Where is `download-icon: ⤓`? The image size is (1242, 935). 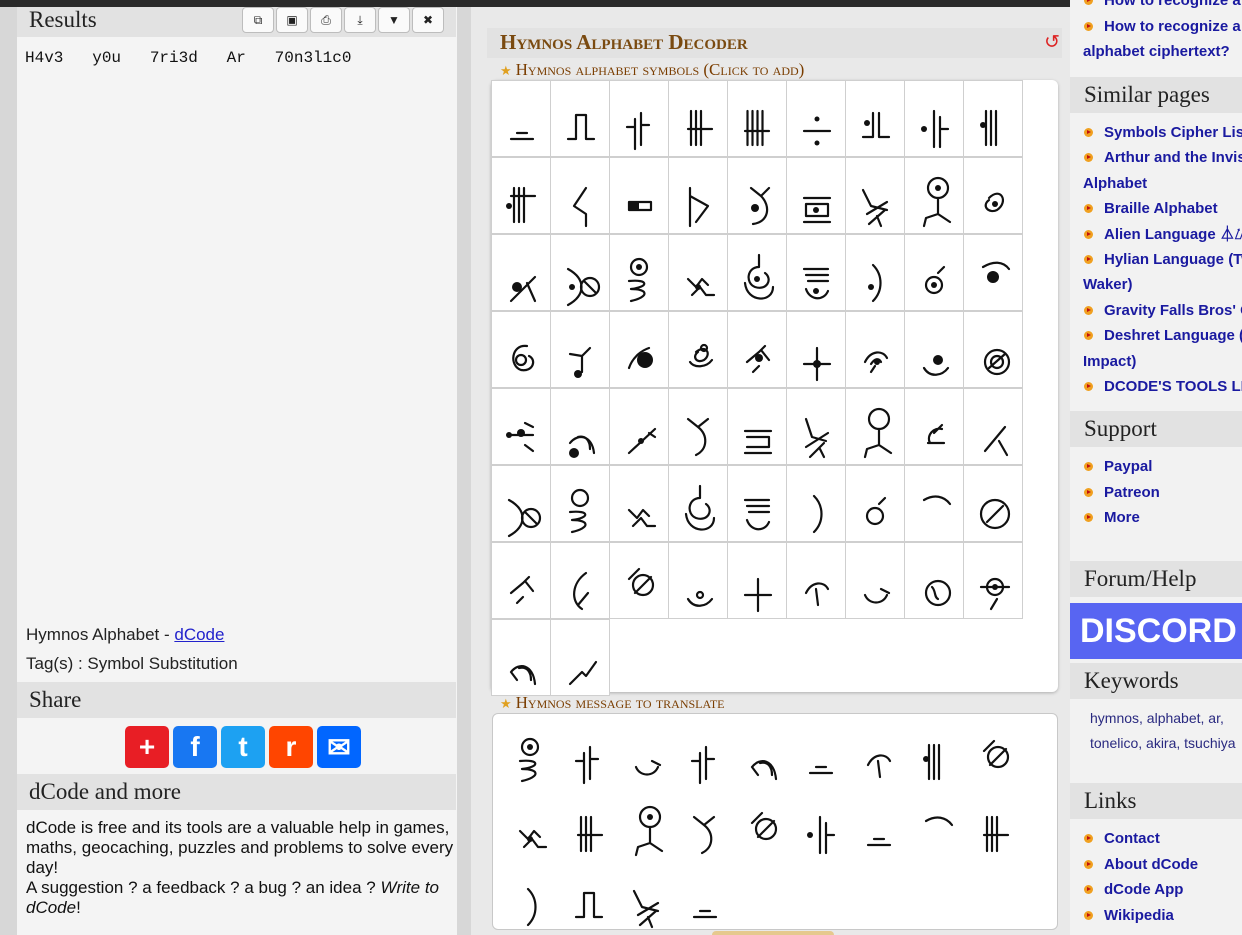 download-icon: ⤓ is located at coordinates (360, 20).